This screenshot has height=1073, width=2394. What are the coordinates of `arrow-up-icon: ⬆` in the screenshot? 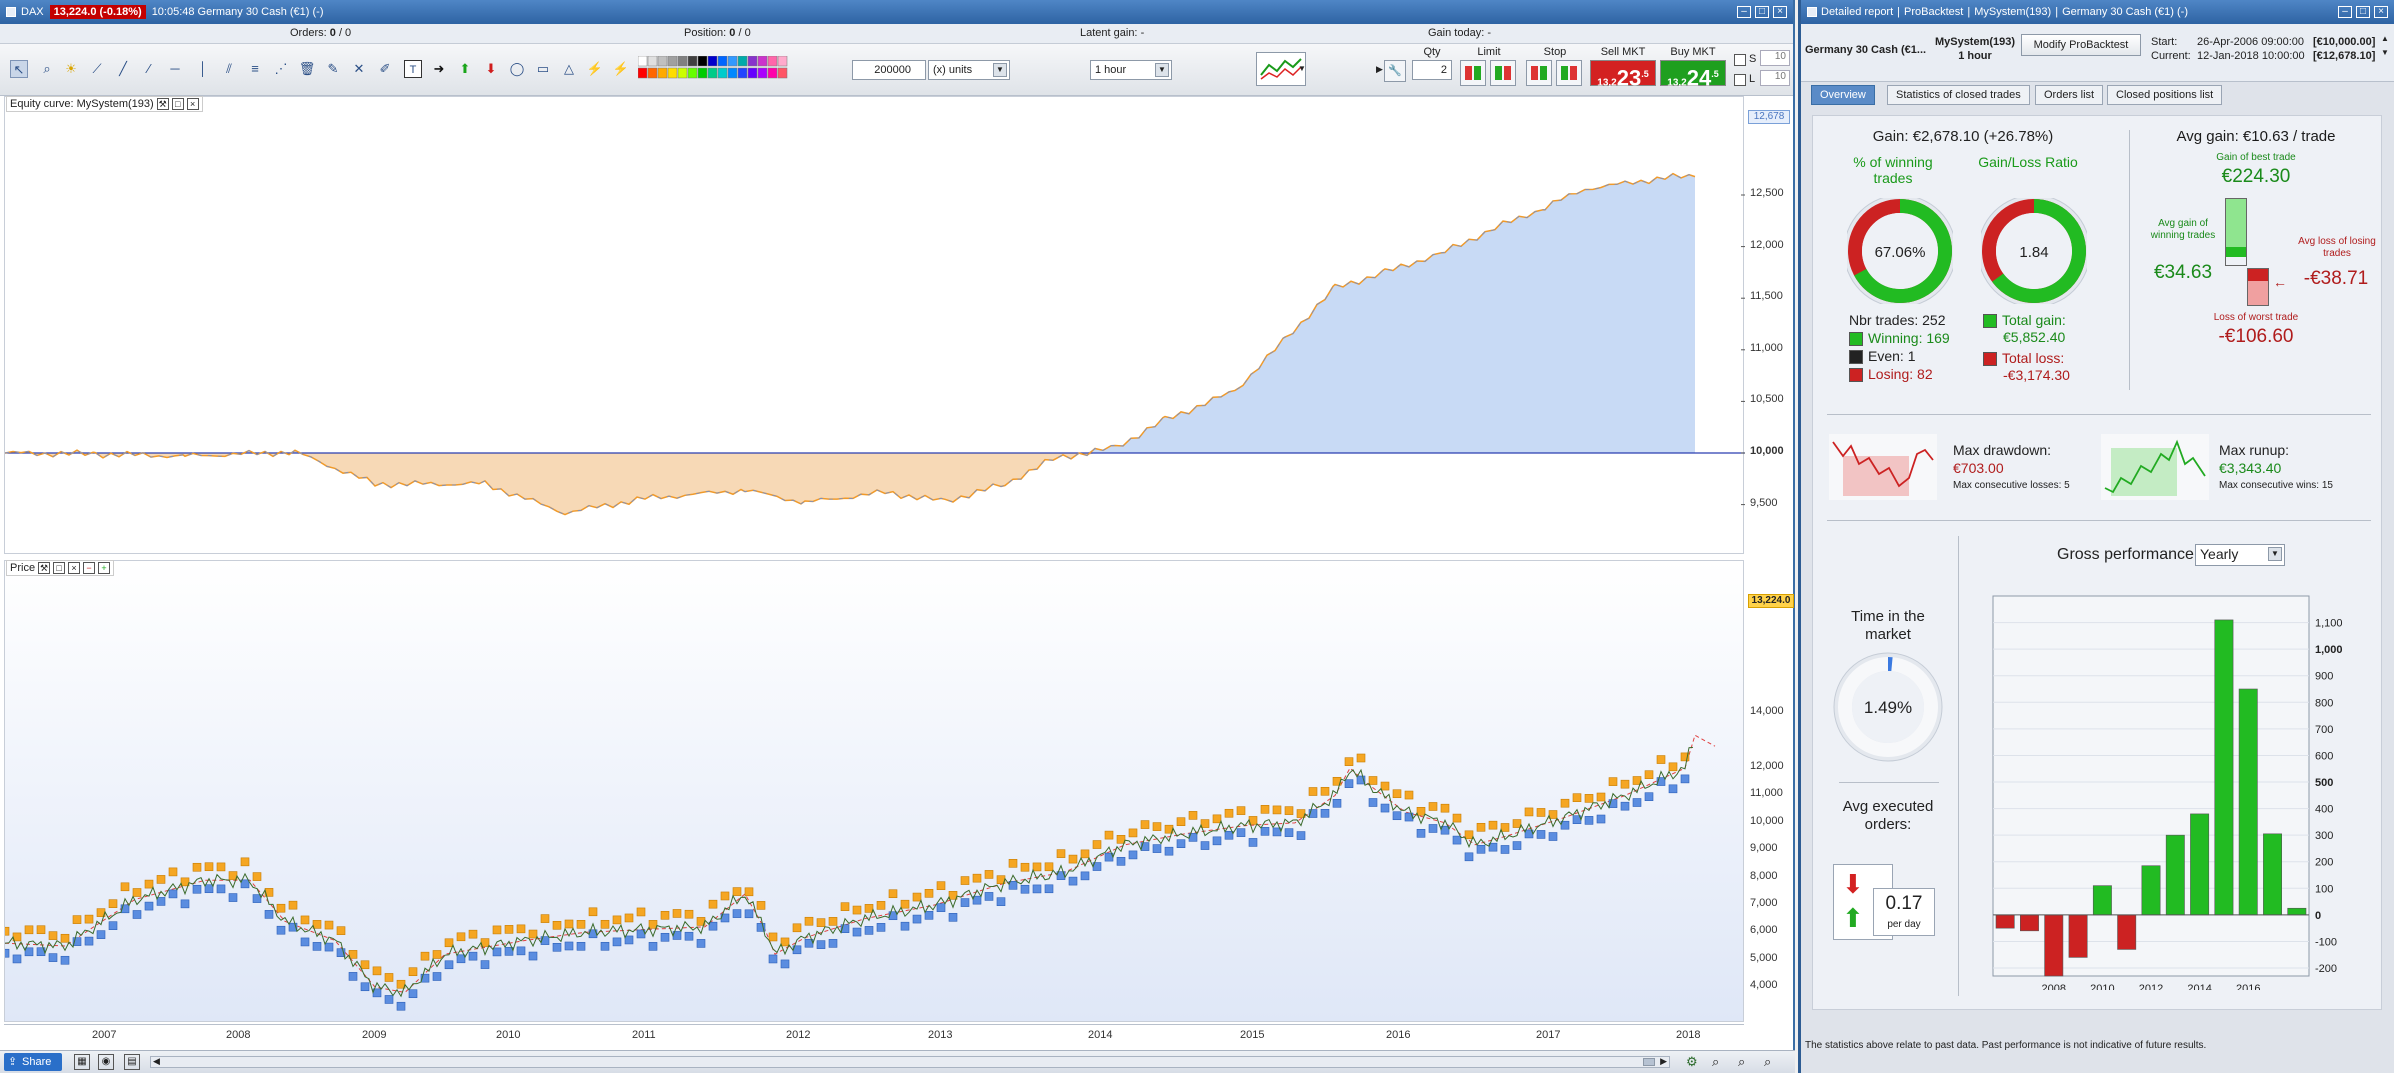 It's located at (465, 69).